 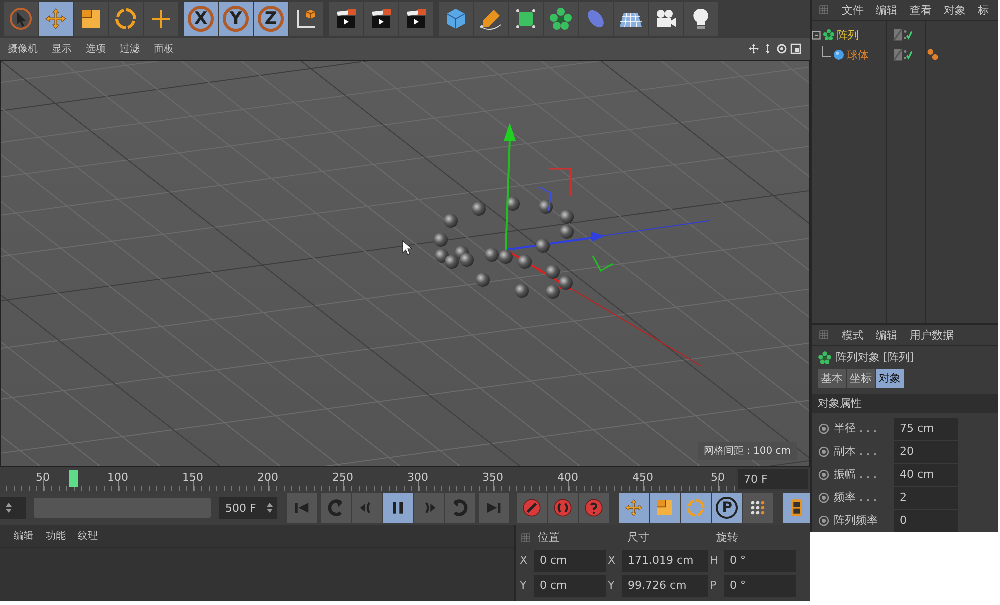 What do you see at coordinates (921, 10) in the screenshot?
I see `menu-item: 查看` at bounding box center [921, 10].